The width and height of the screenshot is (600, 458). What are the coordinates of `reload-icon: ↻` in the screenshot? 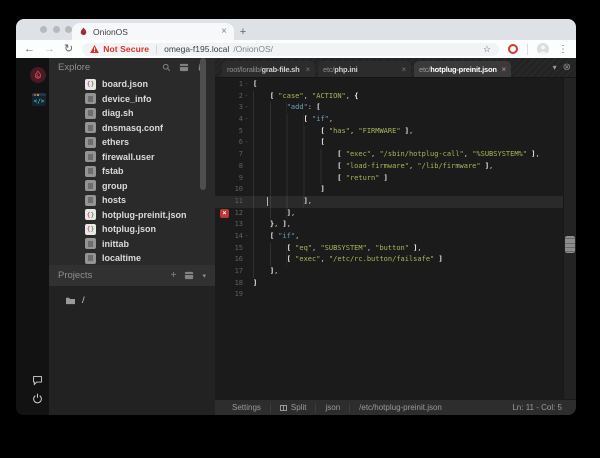 It's located at (68, 49).